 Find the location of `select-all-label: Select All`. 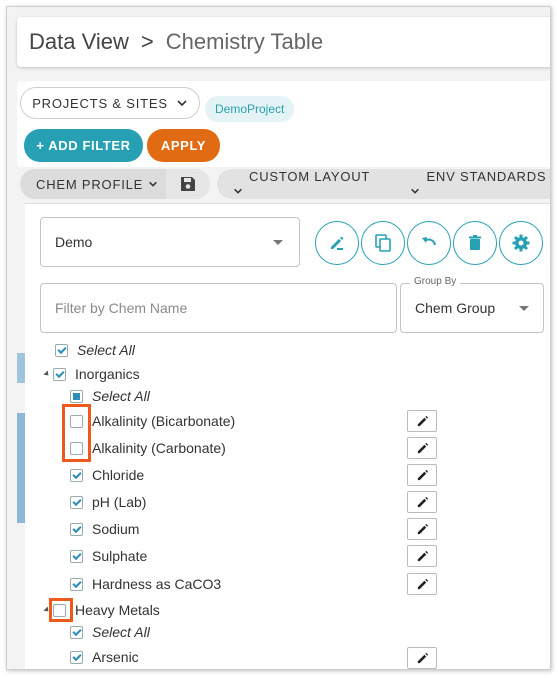

select-all-label: Select All is located at coordinates (106, 350).